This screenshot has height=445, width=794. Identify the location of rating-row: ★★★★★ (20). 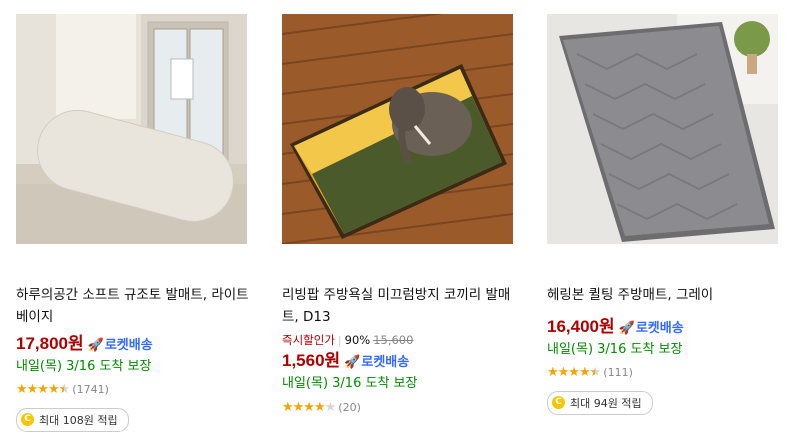
(321, 405).